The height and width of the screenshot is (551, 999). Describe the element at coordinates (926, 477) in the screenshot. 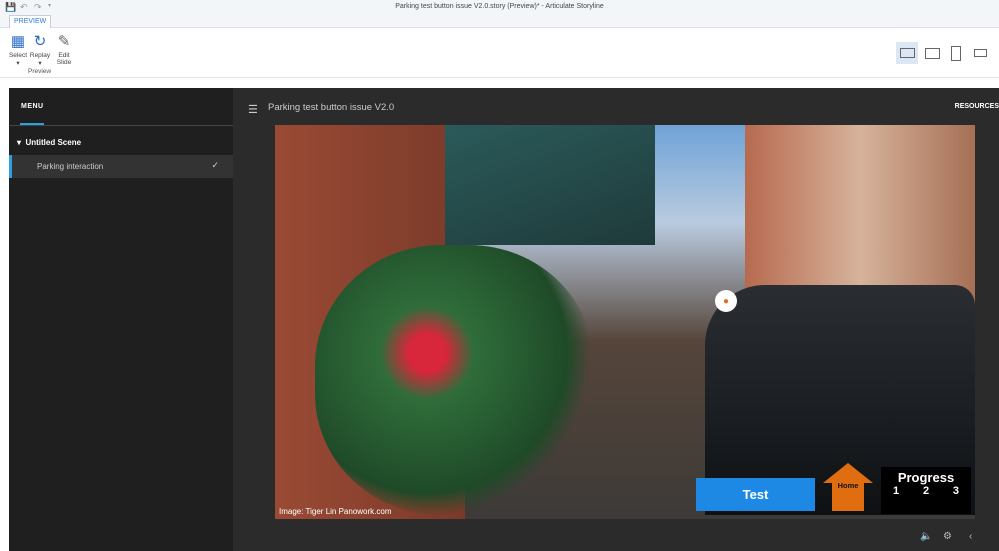

I see `progress-heading: Progress` at that location.